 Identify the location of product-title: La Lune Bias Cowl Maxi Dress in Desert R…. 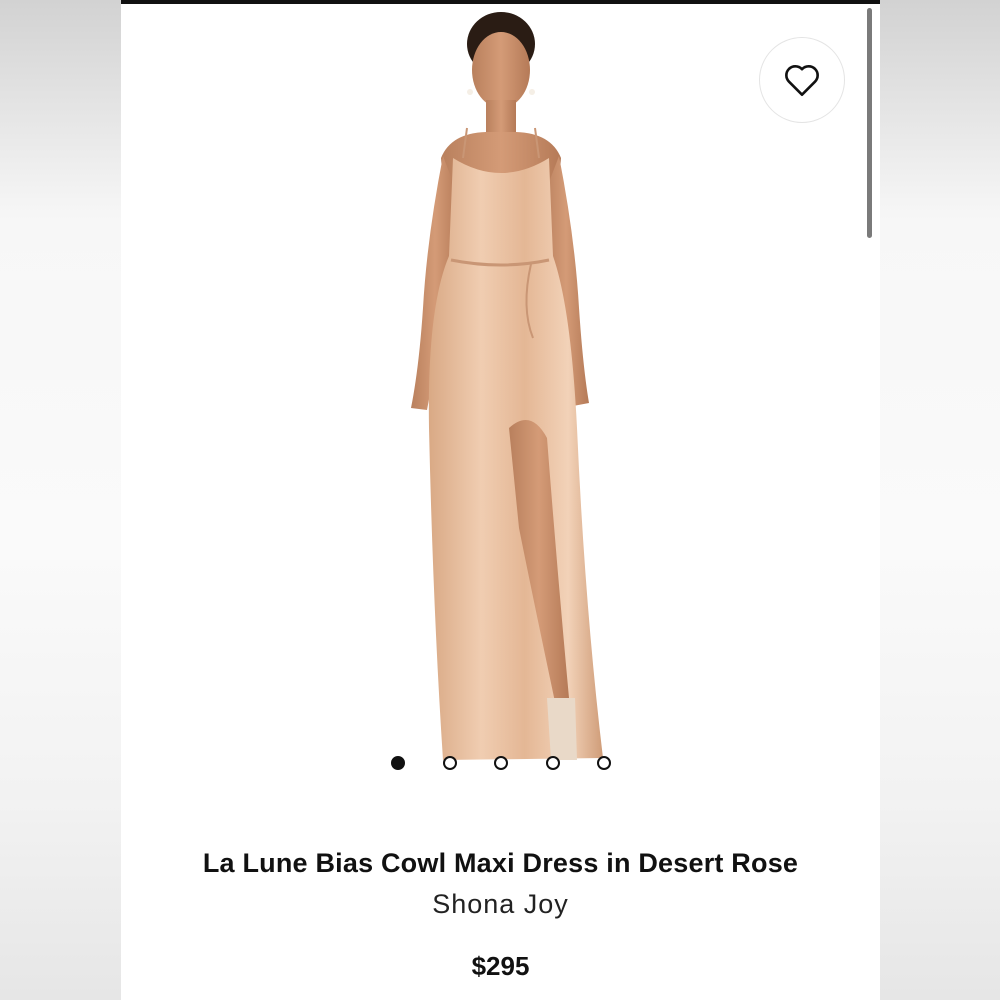
(500, 863).